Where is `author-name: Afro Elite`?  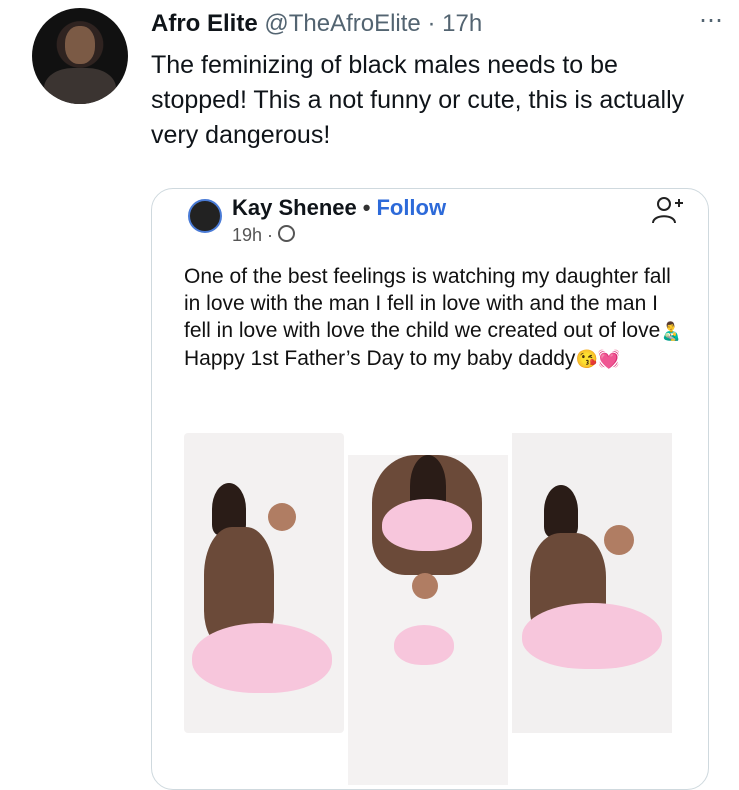
author-name: Afro Elite is located at coordinates (204, 23).